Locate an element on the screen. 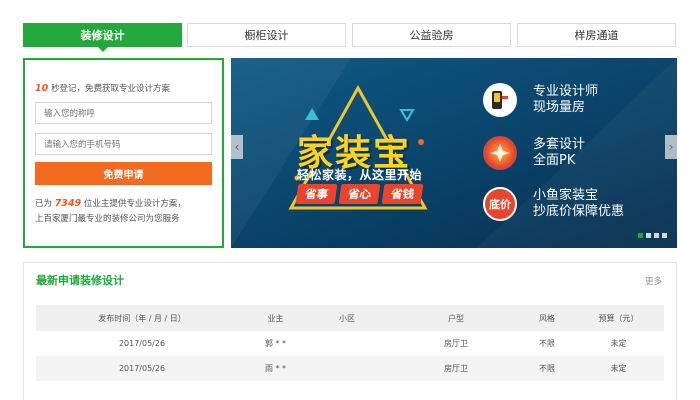 This screenshot has height=400, width=700. table-cell: 雨 * * is located at coordinates (275, 368).